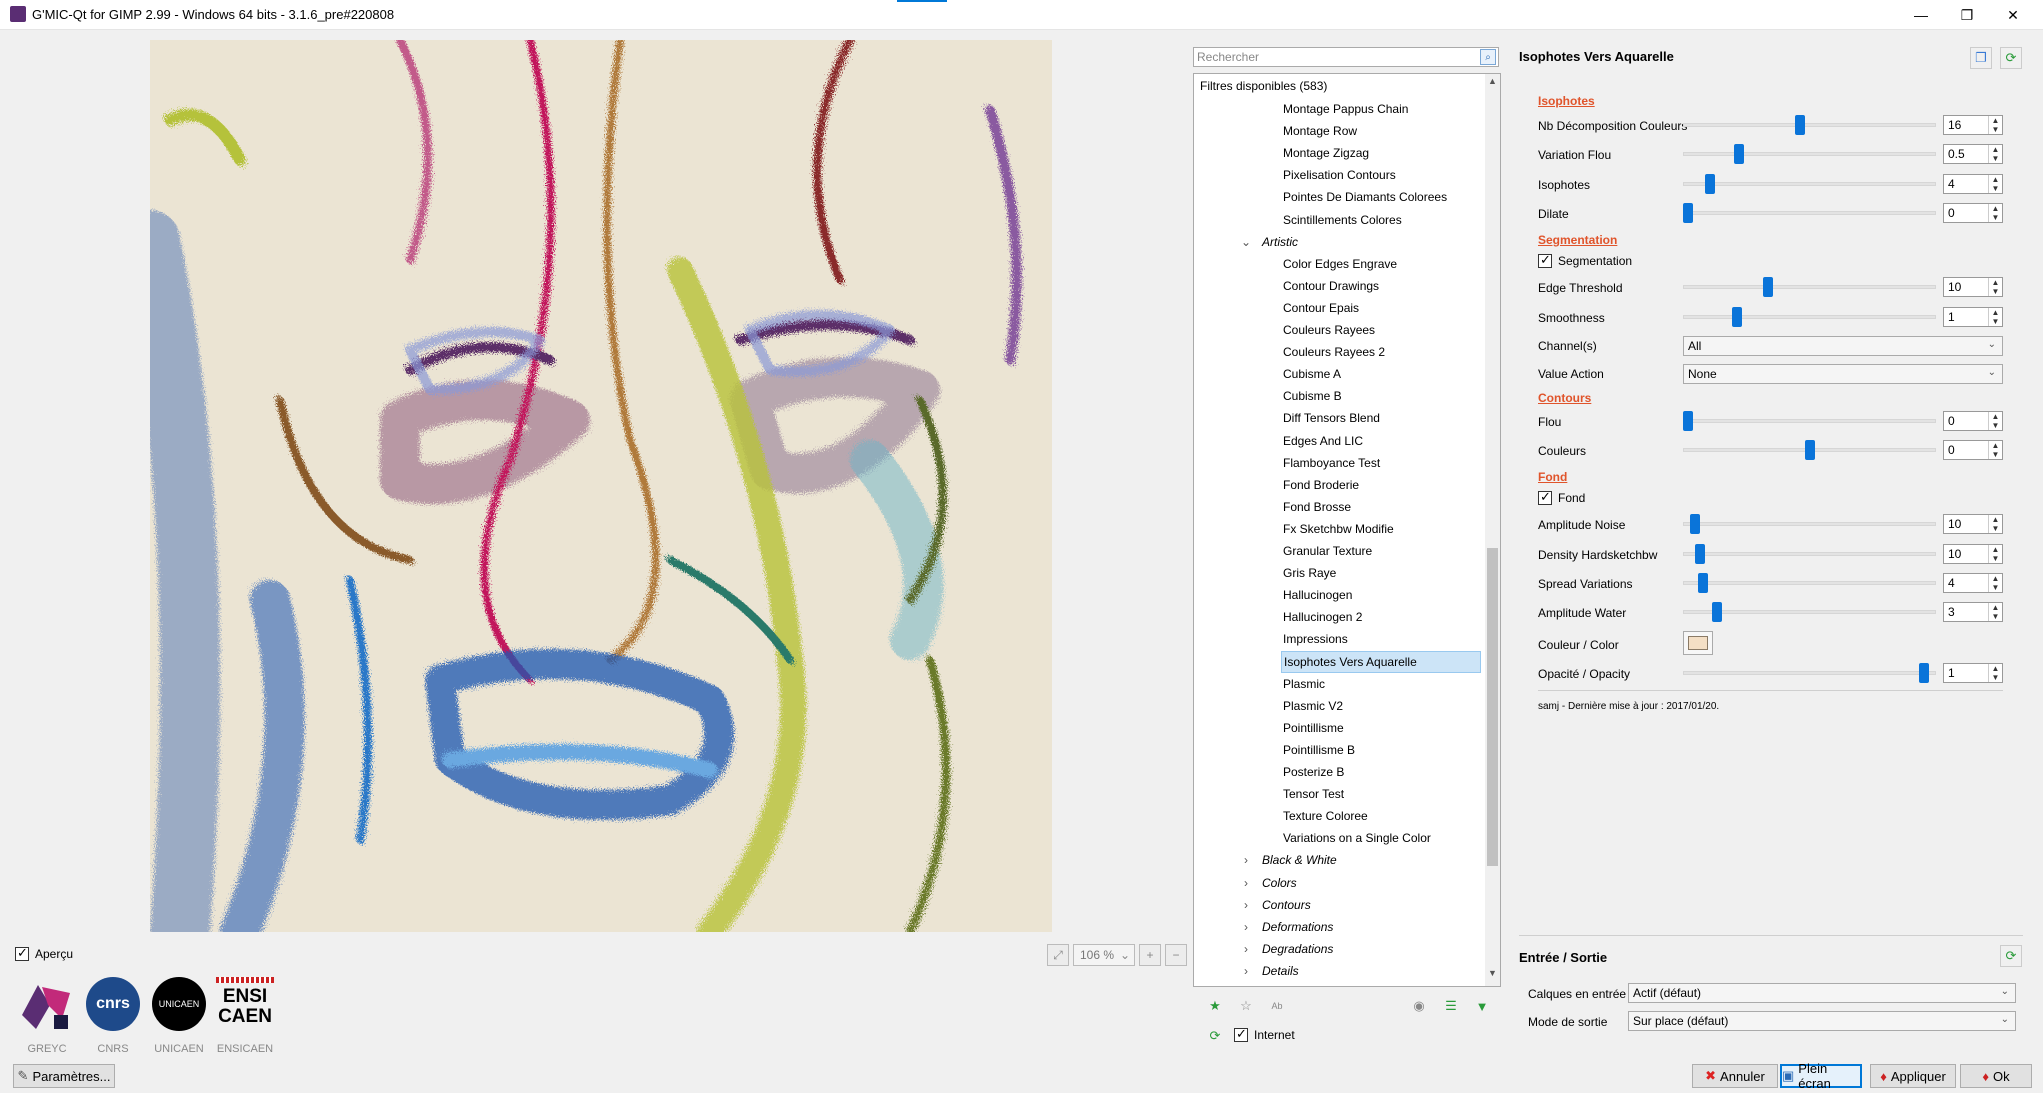  Describe the element at coordinates (1973, 213) in the screenshot. I see `dilate-spinbox: 0 ▲ ▼` at that location.